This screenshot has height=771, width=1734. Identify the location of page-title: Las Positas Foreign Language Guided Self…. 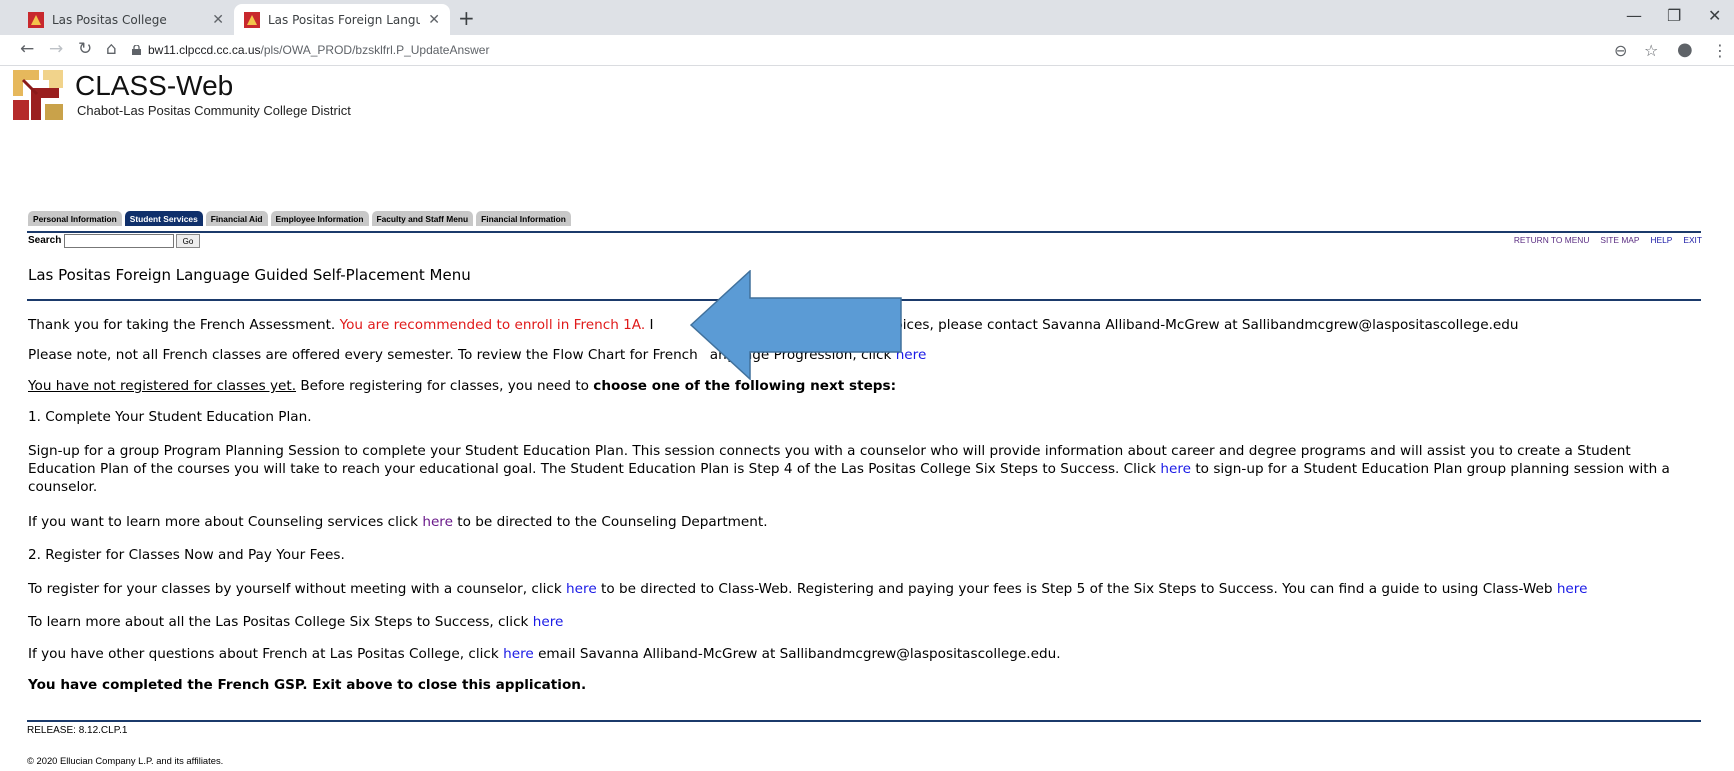
(249, 275).